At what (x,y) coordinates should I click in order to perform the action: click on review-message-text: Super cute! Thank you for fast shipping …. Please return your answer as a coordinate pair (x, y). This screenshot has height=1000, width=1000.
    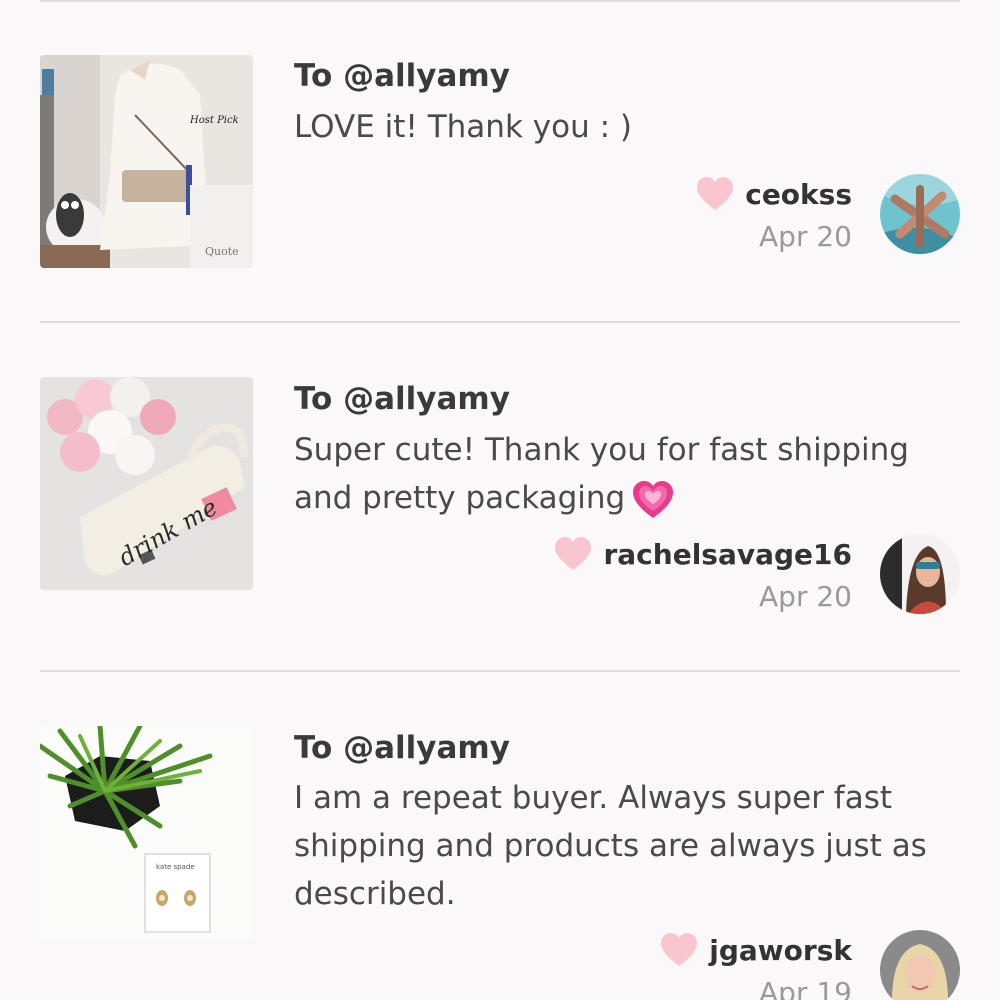
    Looking at the image, I should click on (601, 474).